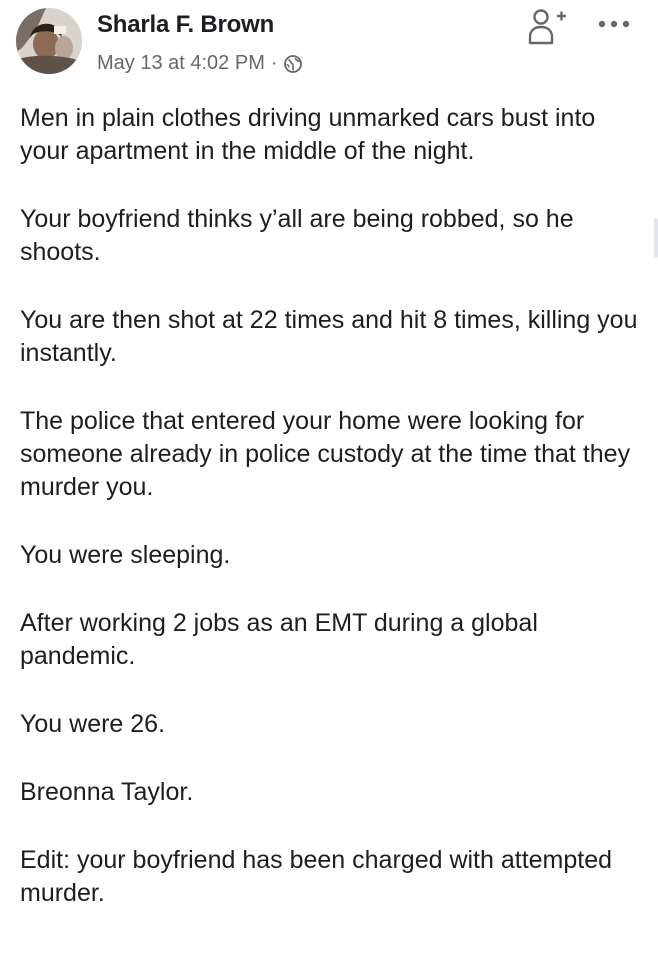 Image resolution: width=658 pixels, height=960 pixels. Describe the element at coordinates (614, 24) in the screenshot. I see `more-options-icon` at that location.